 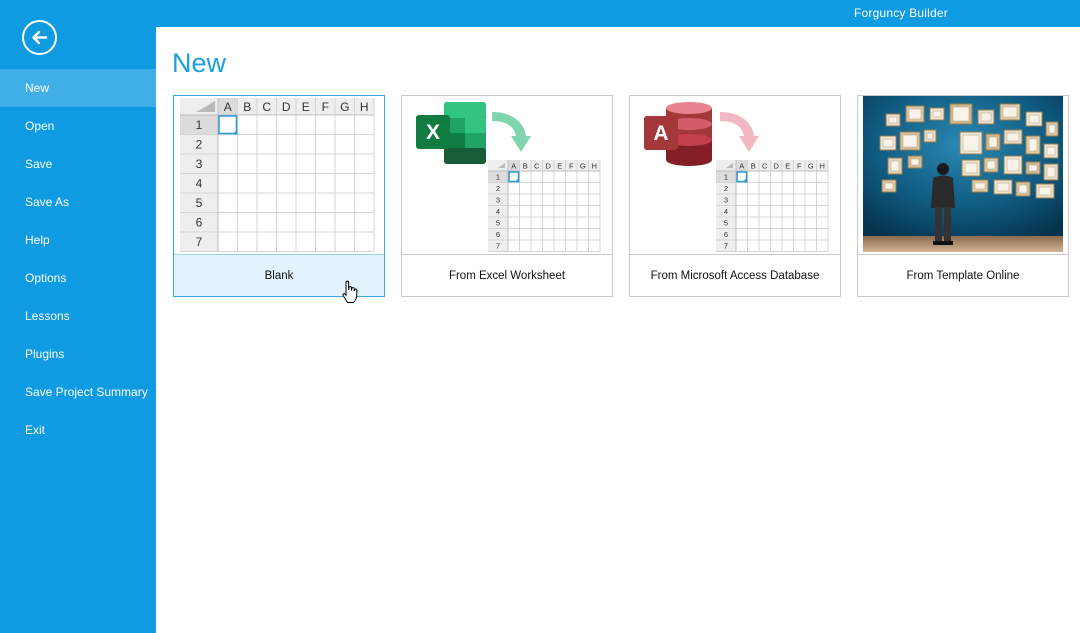 I want to click on template-label: From Excel Worksheet, so click(x=507, y=275).